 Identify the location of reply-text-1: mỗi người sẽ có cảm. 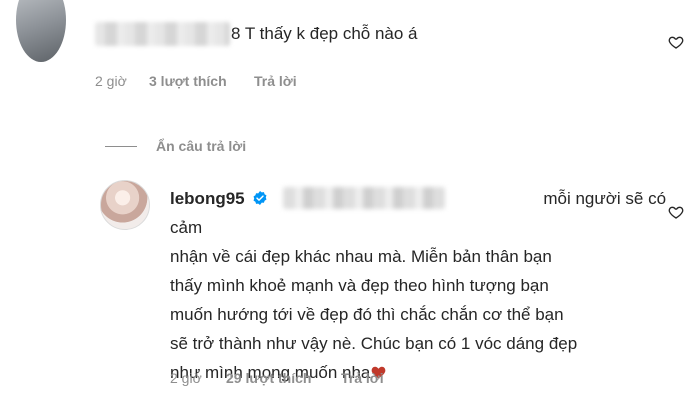
(418, 213).